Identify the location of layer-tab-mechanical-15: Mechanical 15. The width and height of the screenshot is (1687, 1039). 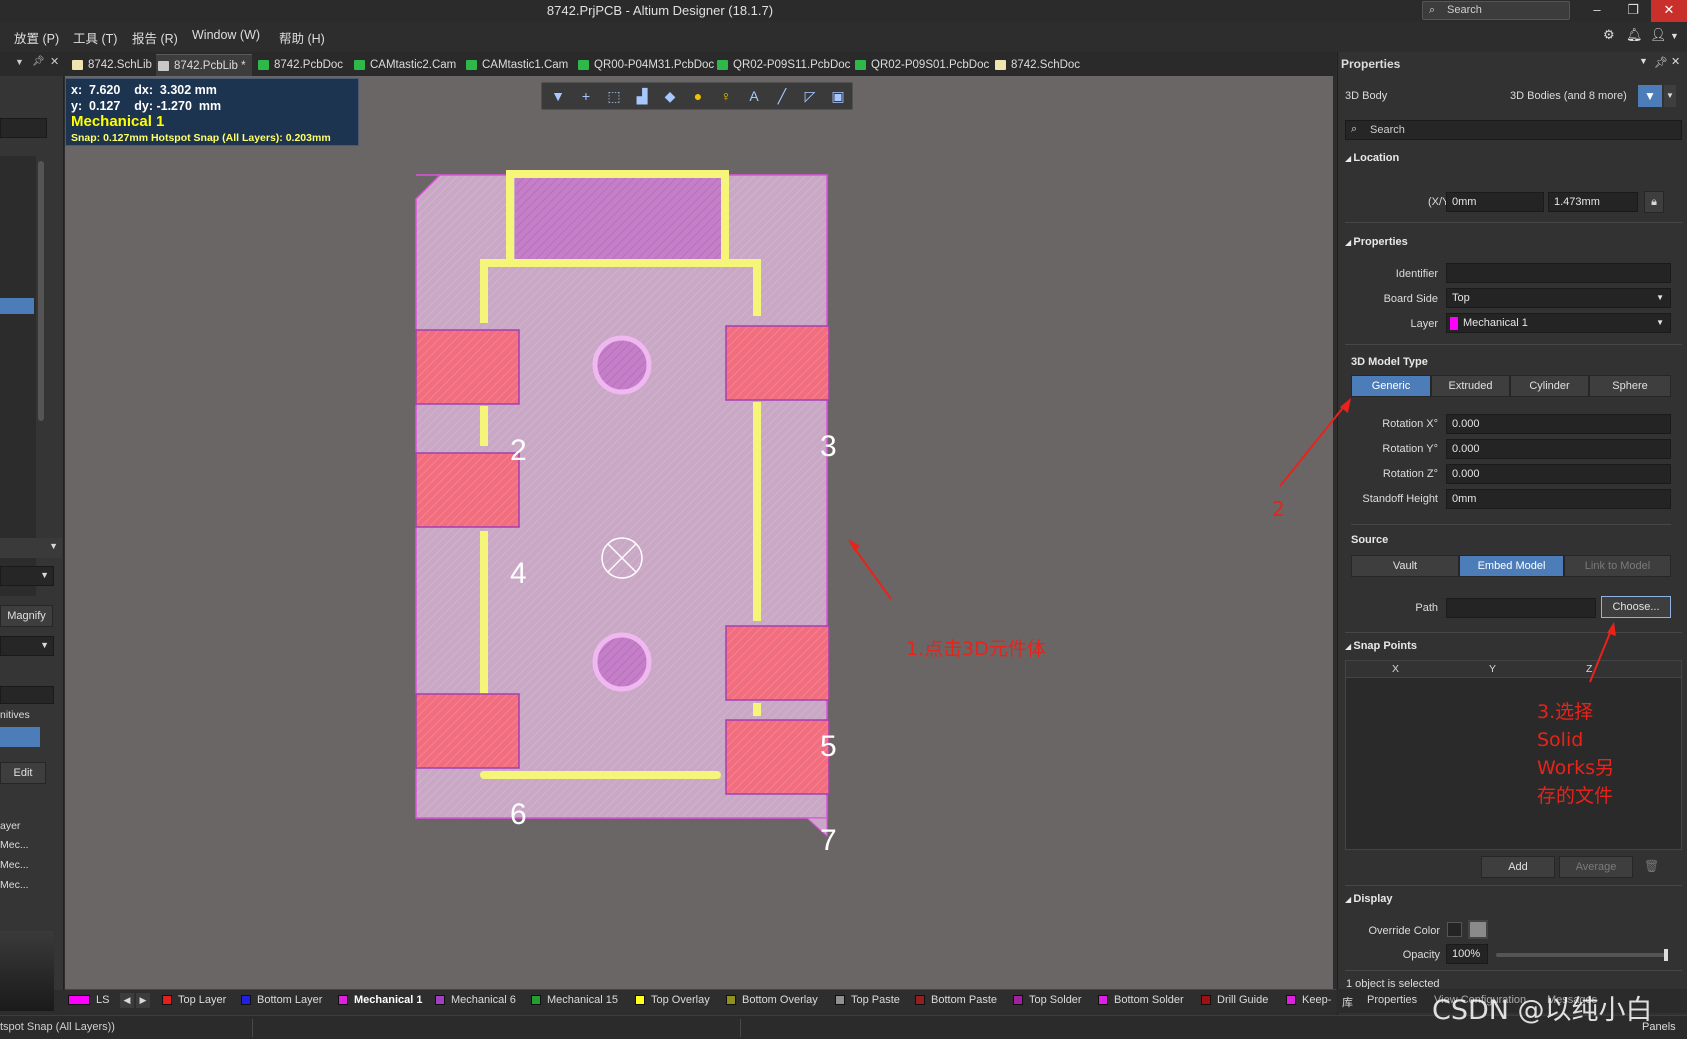
(574, 1000).